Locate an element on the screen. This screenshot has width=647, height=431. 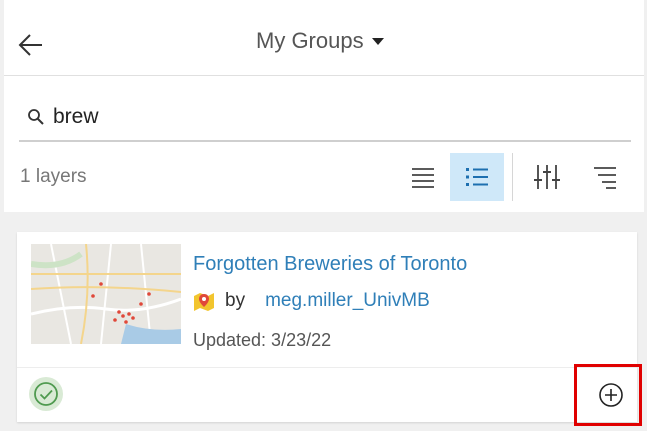
list-view-button is located at coordinates (423, 177).